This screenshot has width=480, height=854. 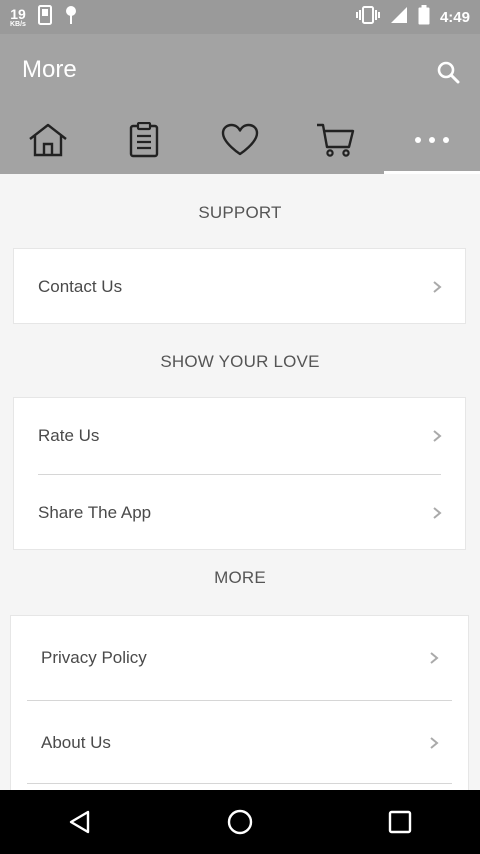 I want to click on search-button, so click(x=448, y=72).